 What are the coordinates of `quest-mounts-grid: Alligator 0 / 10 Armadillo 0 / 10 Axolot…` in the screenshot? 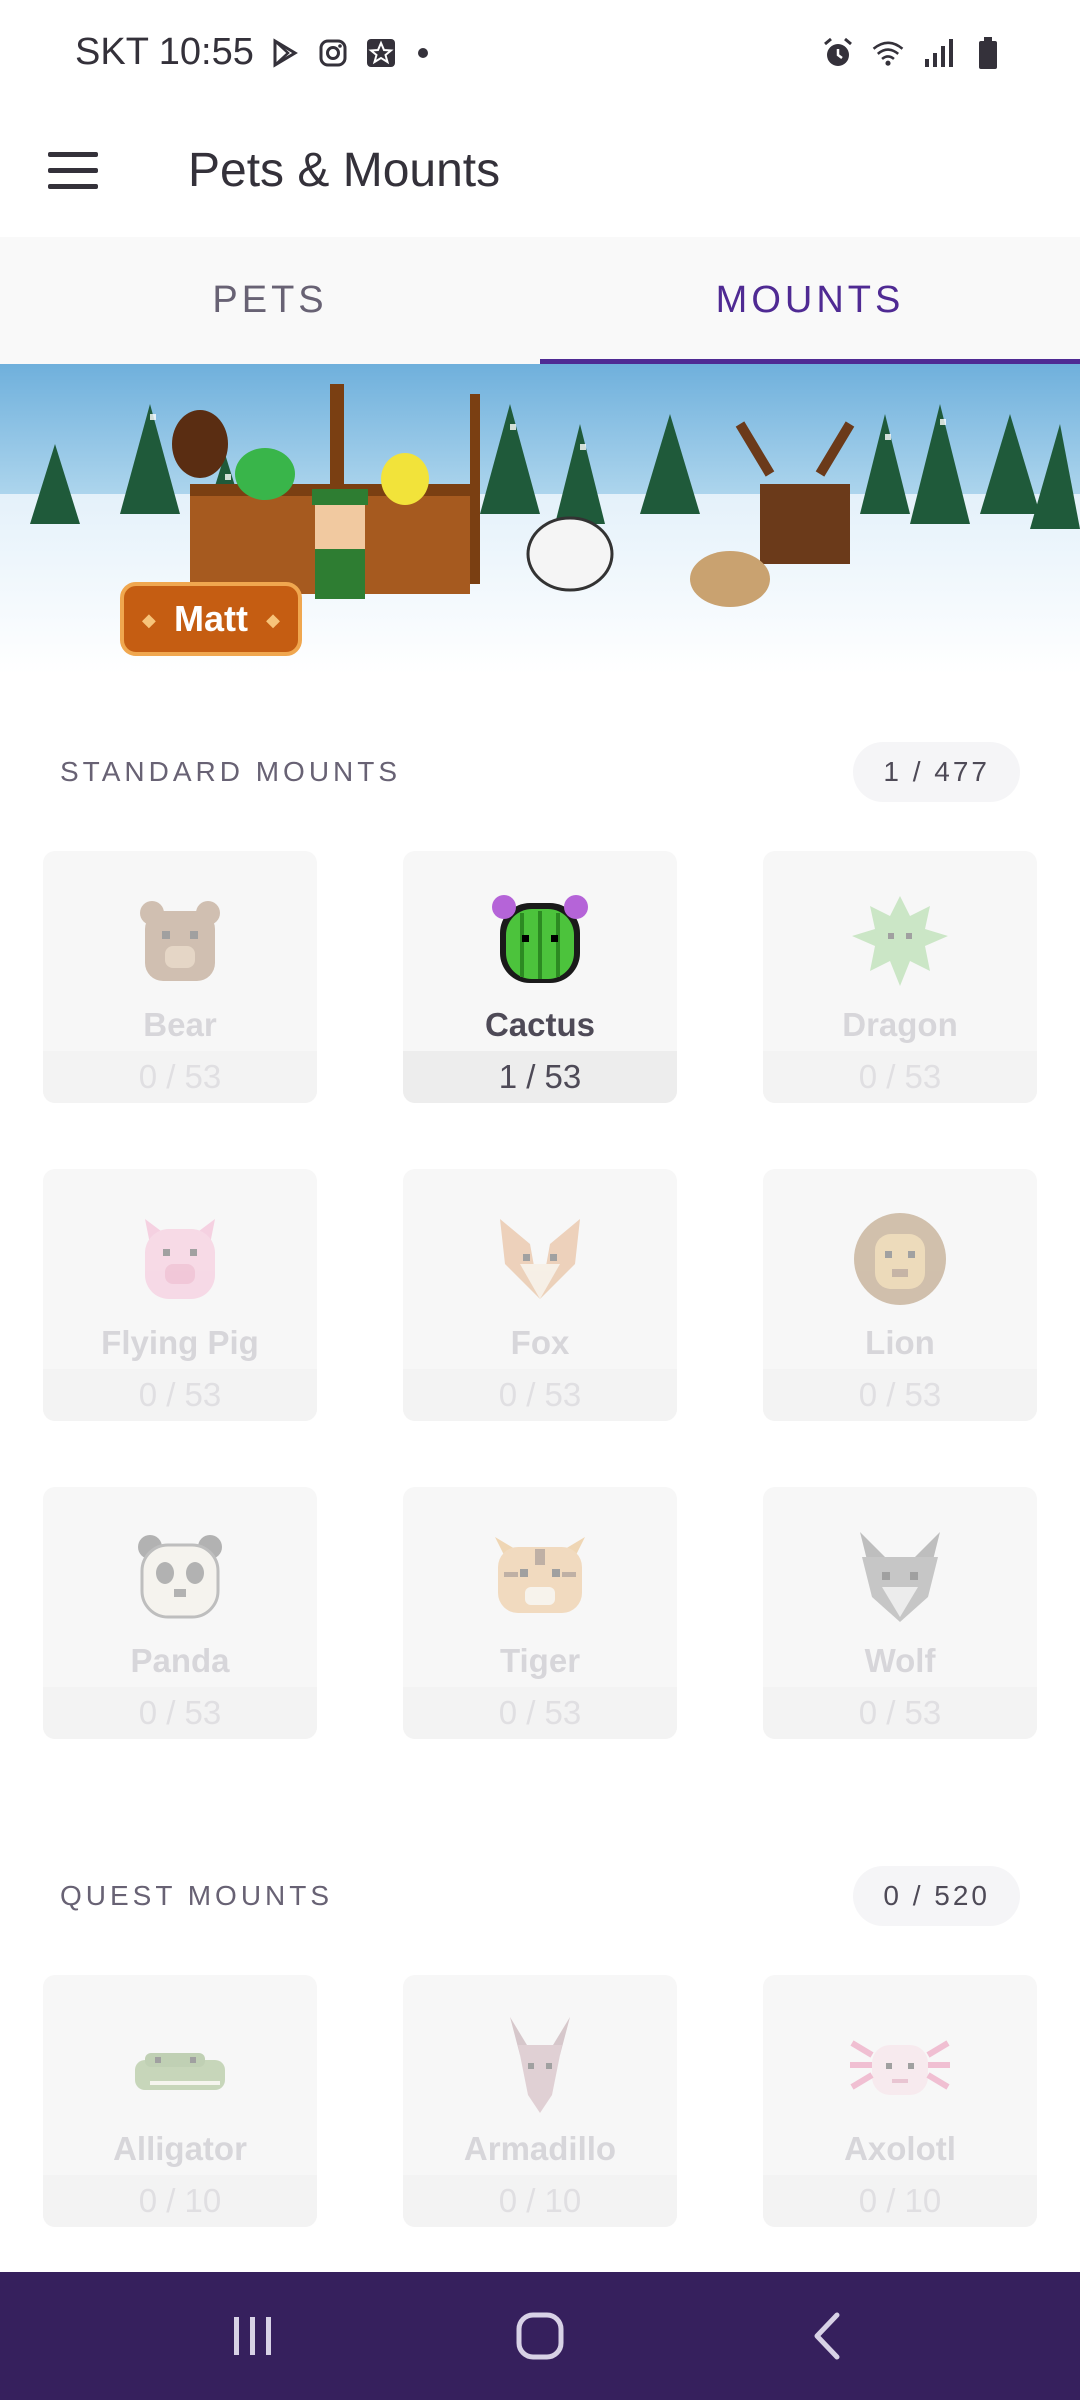 It's located at (540, 2101).